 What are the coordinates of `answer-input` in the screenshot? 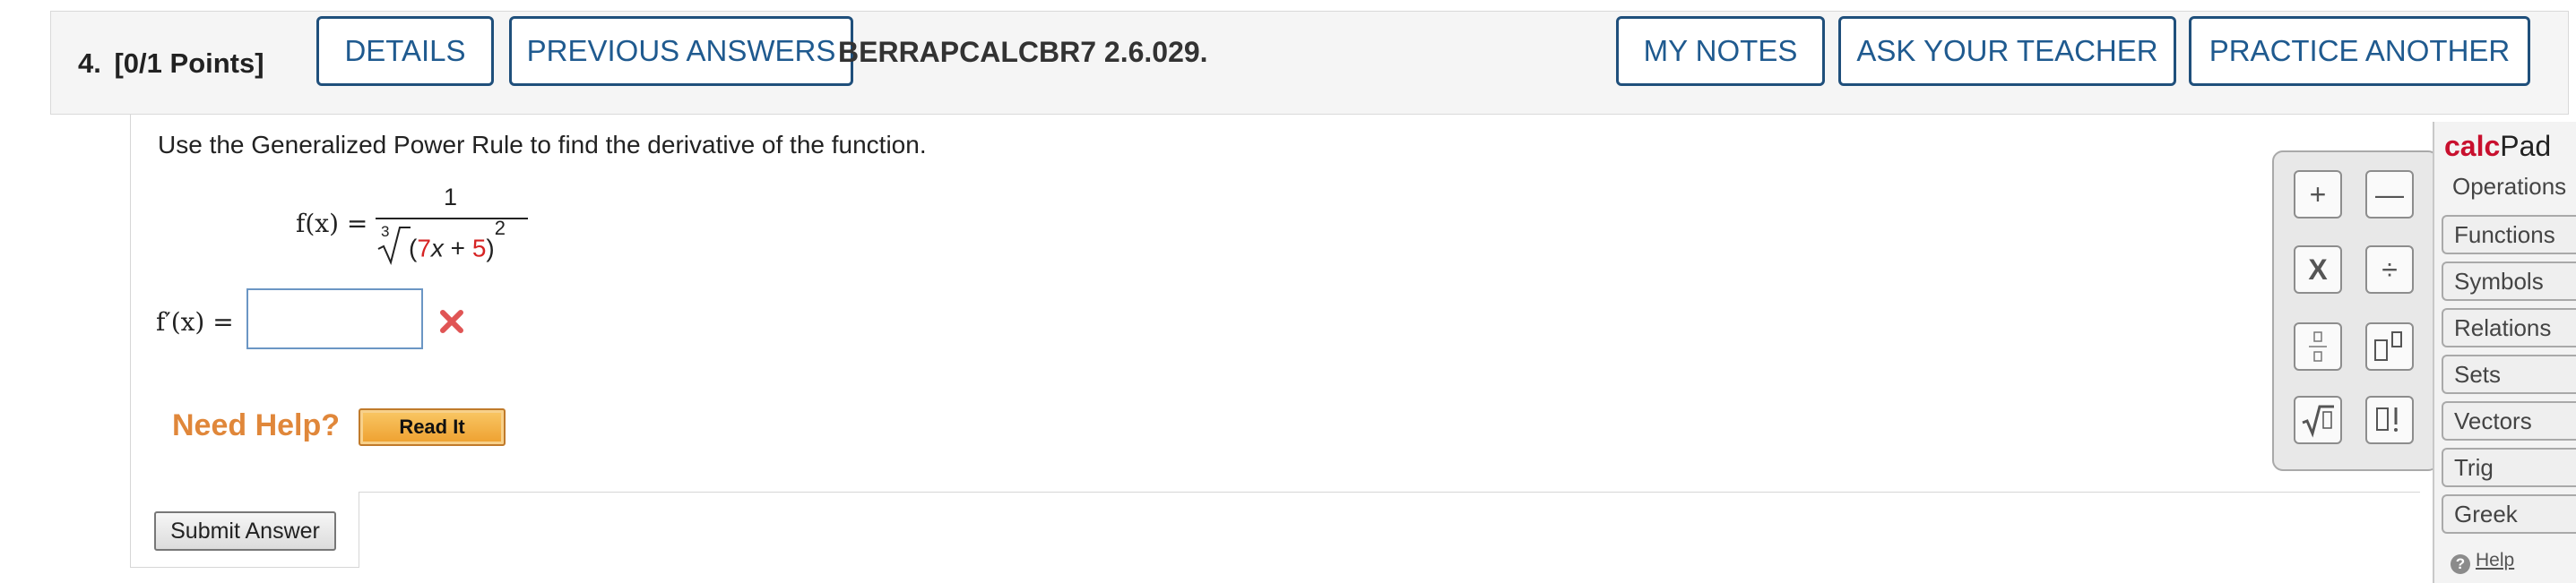 It's located at (334, 318).